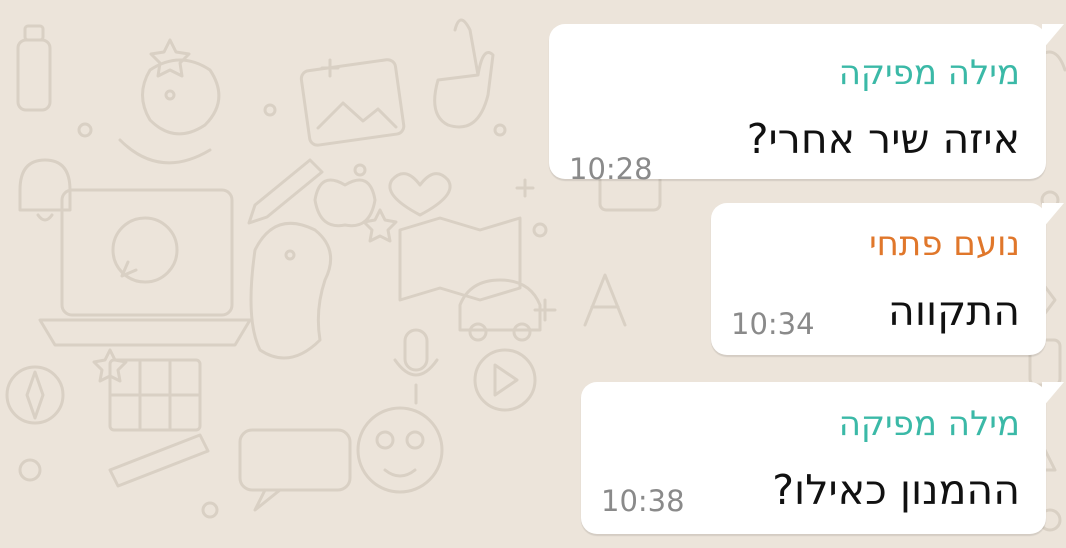 This screenshot has width=1066, height=548. Describe the element at coordinates (611, 169) in the screenshot. I see `message-timestamp: 10:28` at that location.